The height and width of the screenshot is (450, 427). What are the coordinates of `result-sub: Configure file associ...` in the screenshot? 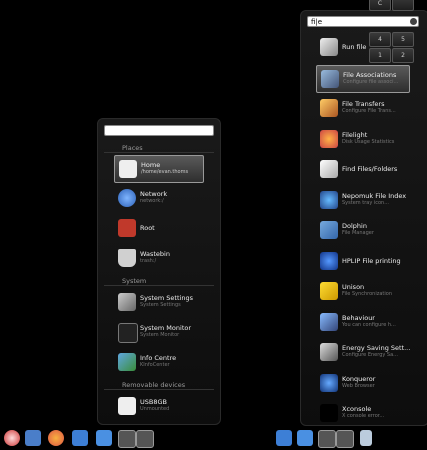 It's located at (371, 81).